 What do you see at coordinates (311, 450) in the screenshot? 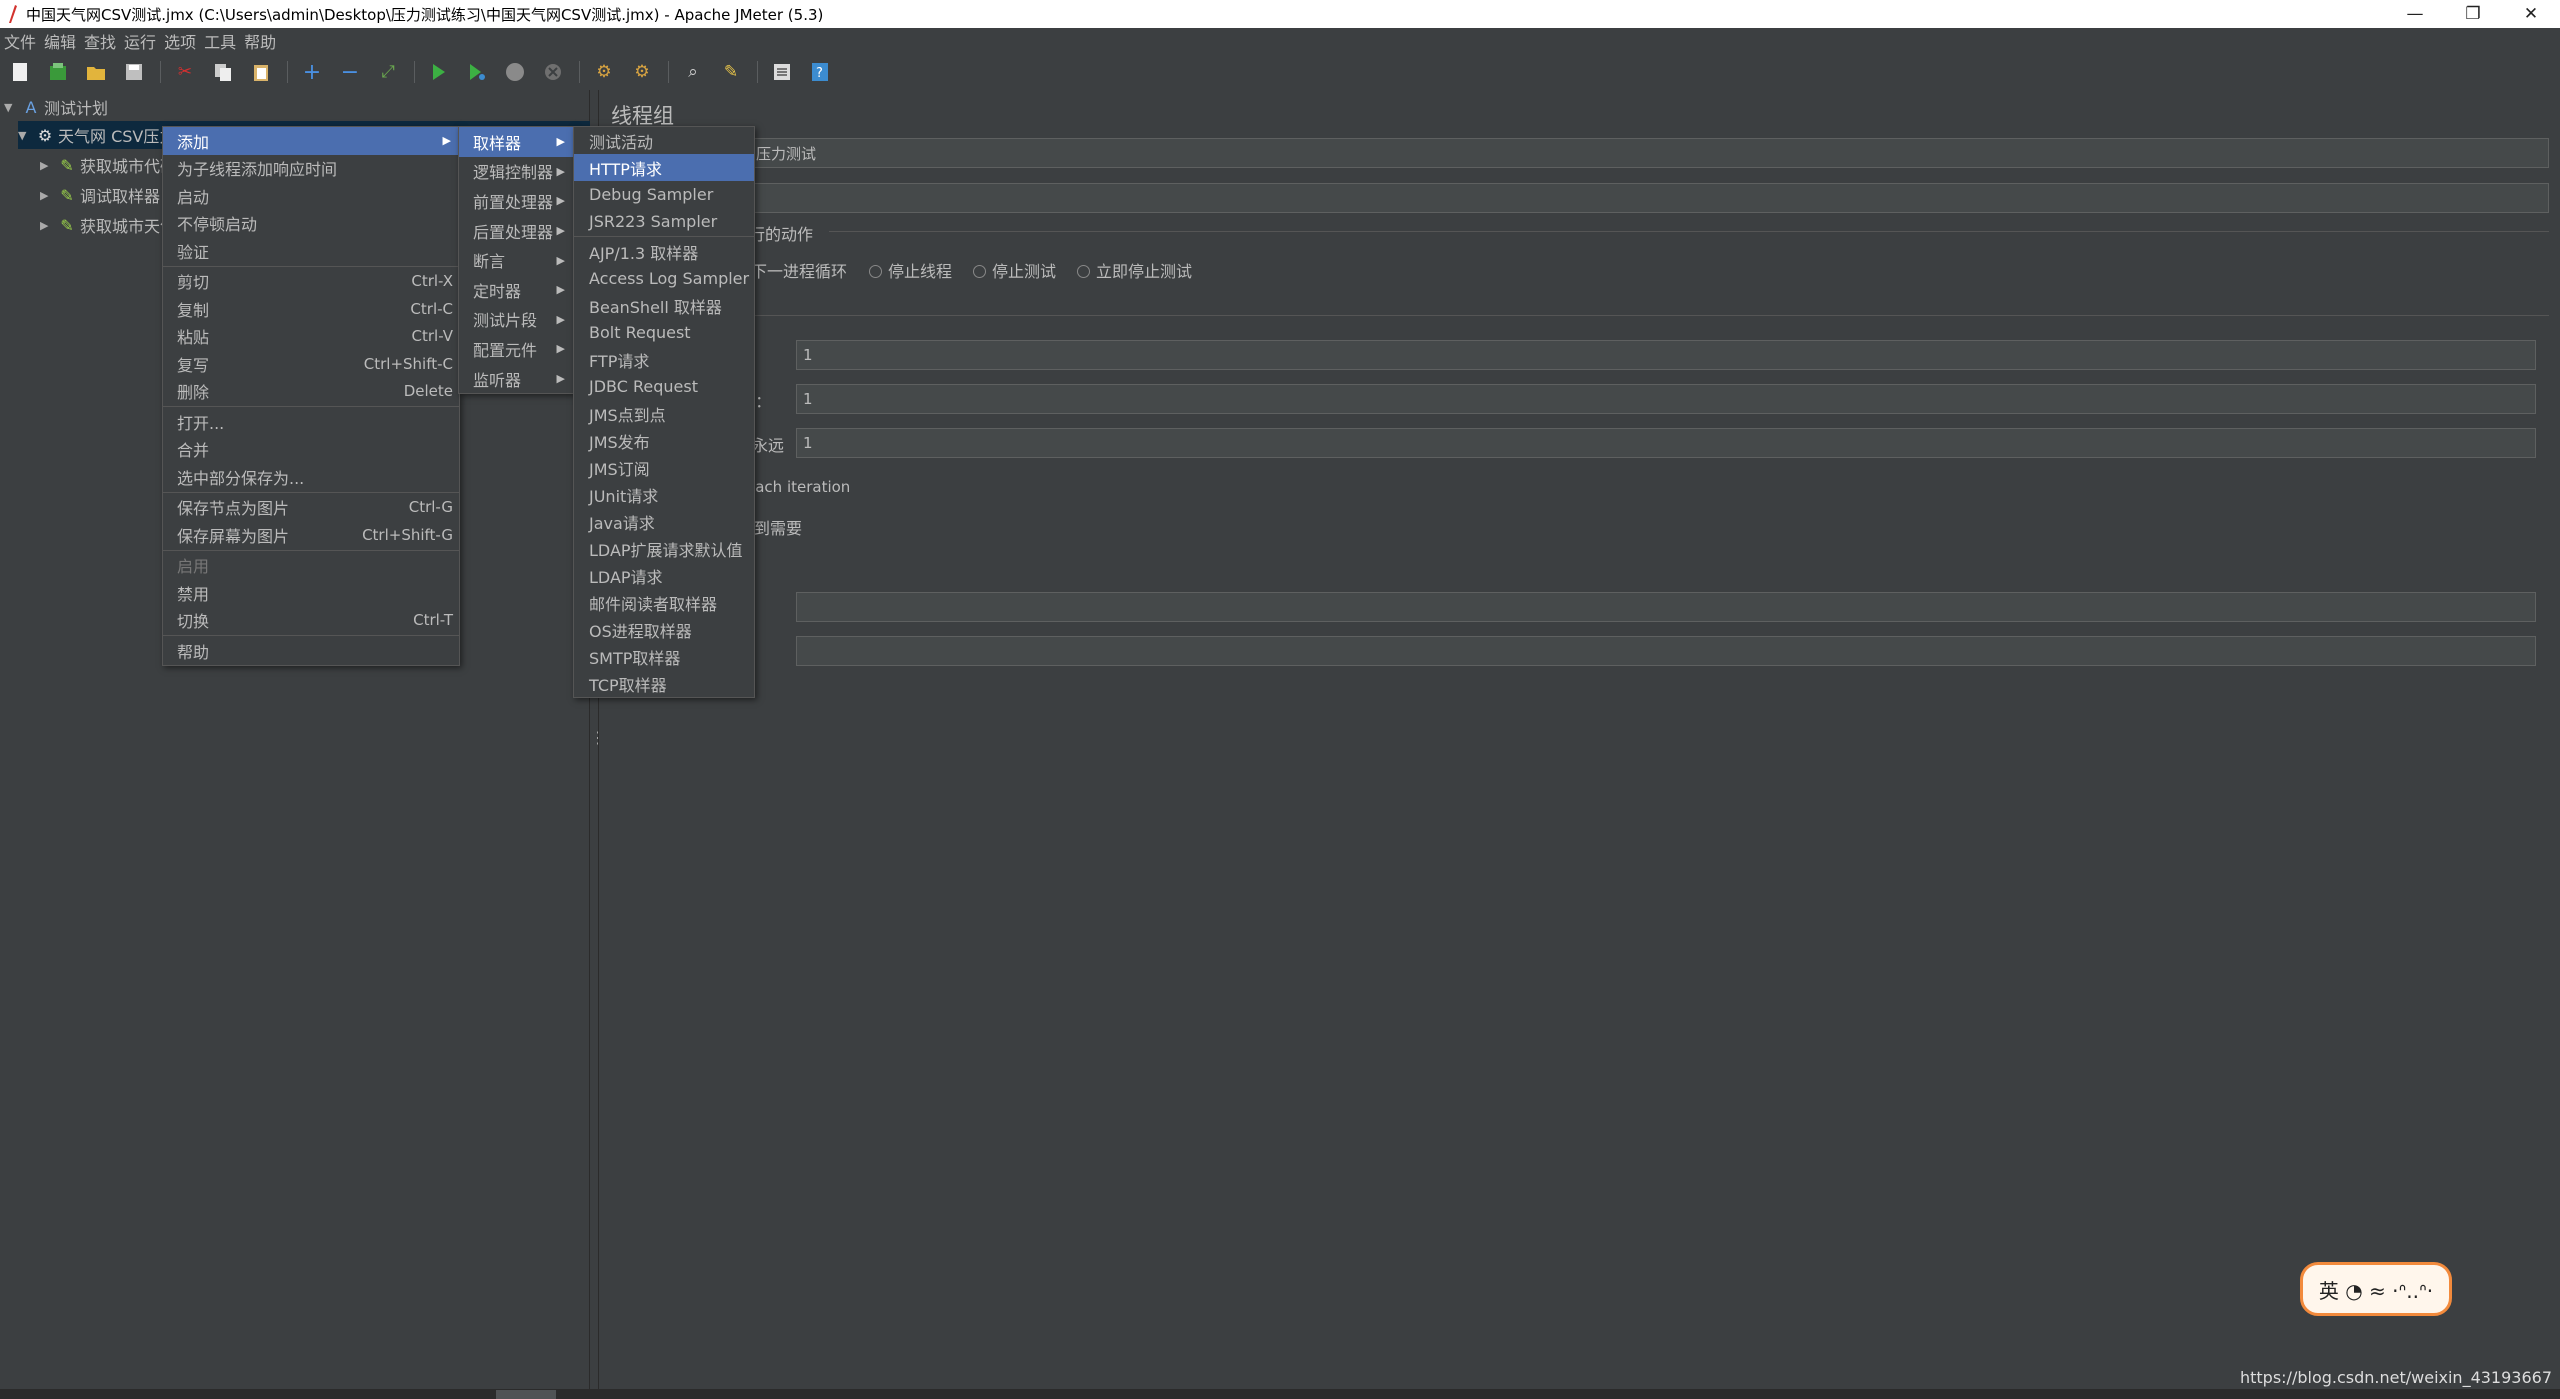
I see `menu-item-merge: 合并` at bounding box center [311, 450].